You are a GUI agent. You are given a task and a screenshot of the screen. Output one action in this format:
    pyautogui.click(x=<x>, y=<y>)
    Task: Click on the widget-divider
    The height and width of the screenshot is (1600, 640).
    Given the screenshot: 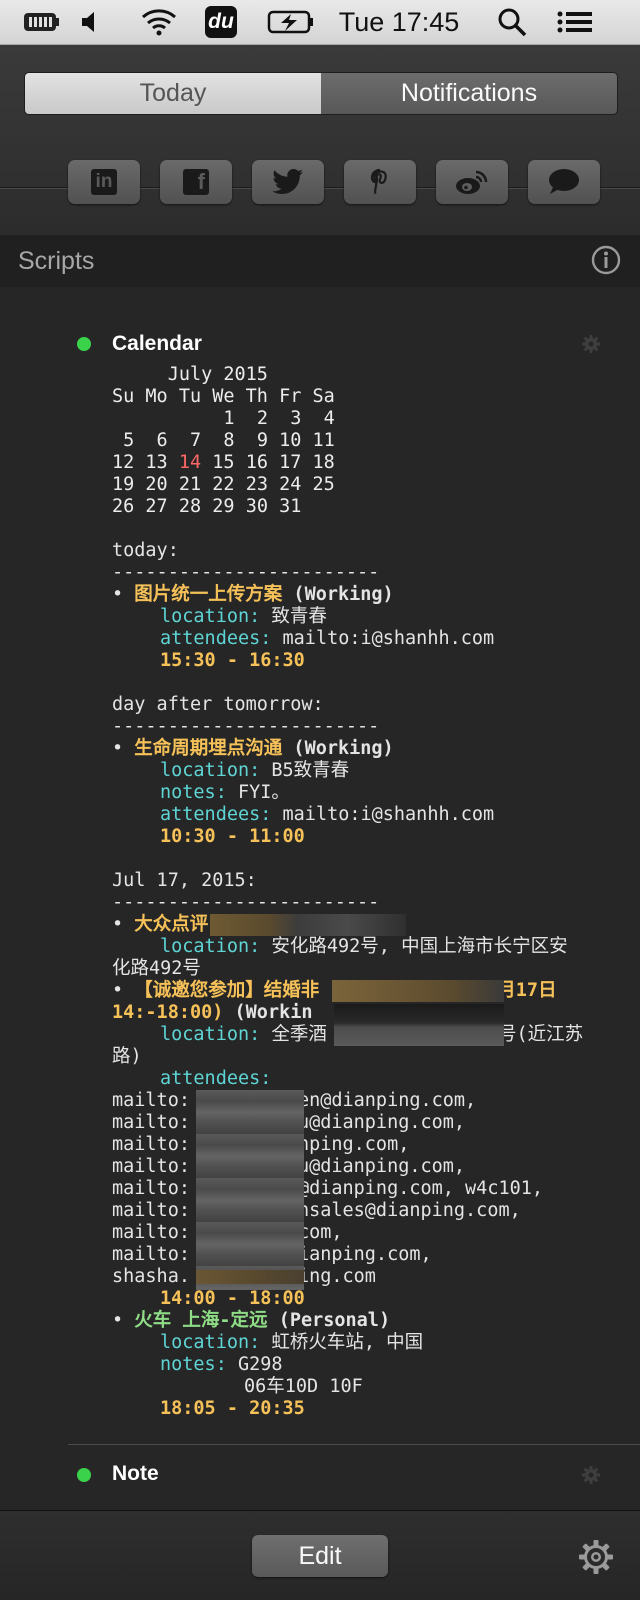 What is the action you would take?
    pyautogui.click(x=354, y=1444)
    